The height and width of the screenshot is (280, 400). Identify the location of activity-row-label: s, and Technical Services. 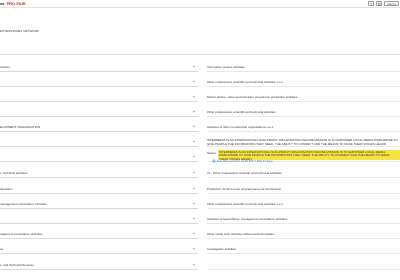
(17, 265).